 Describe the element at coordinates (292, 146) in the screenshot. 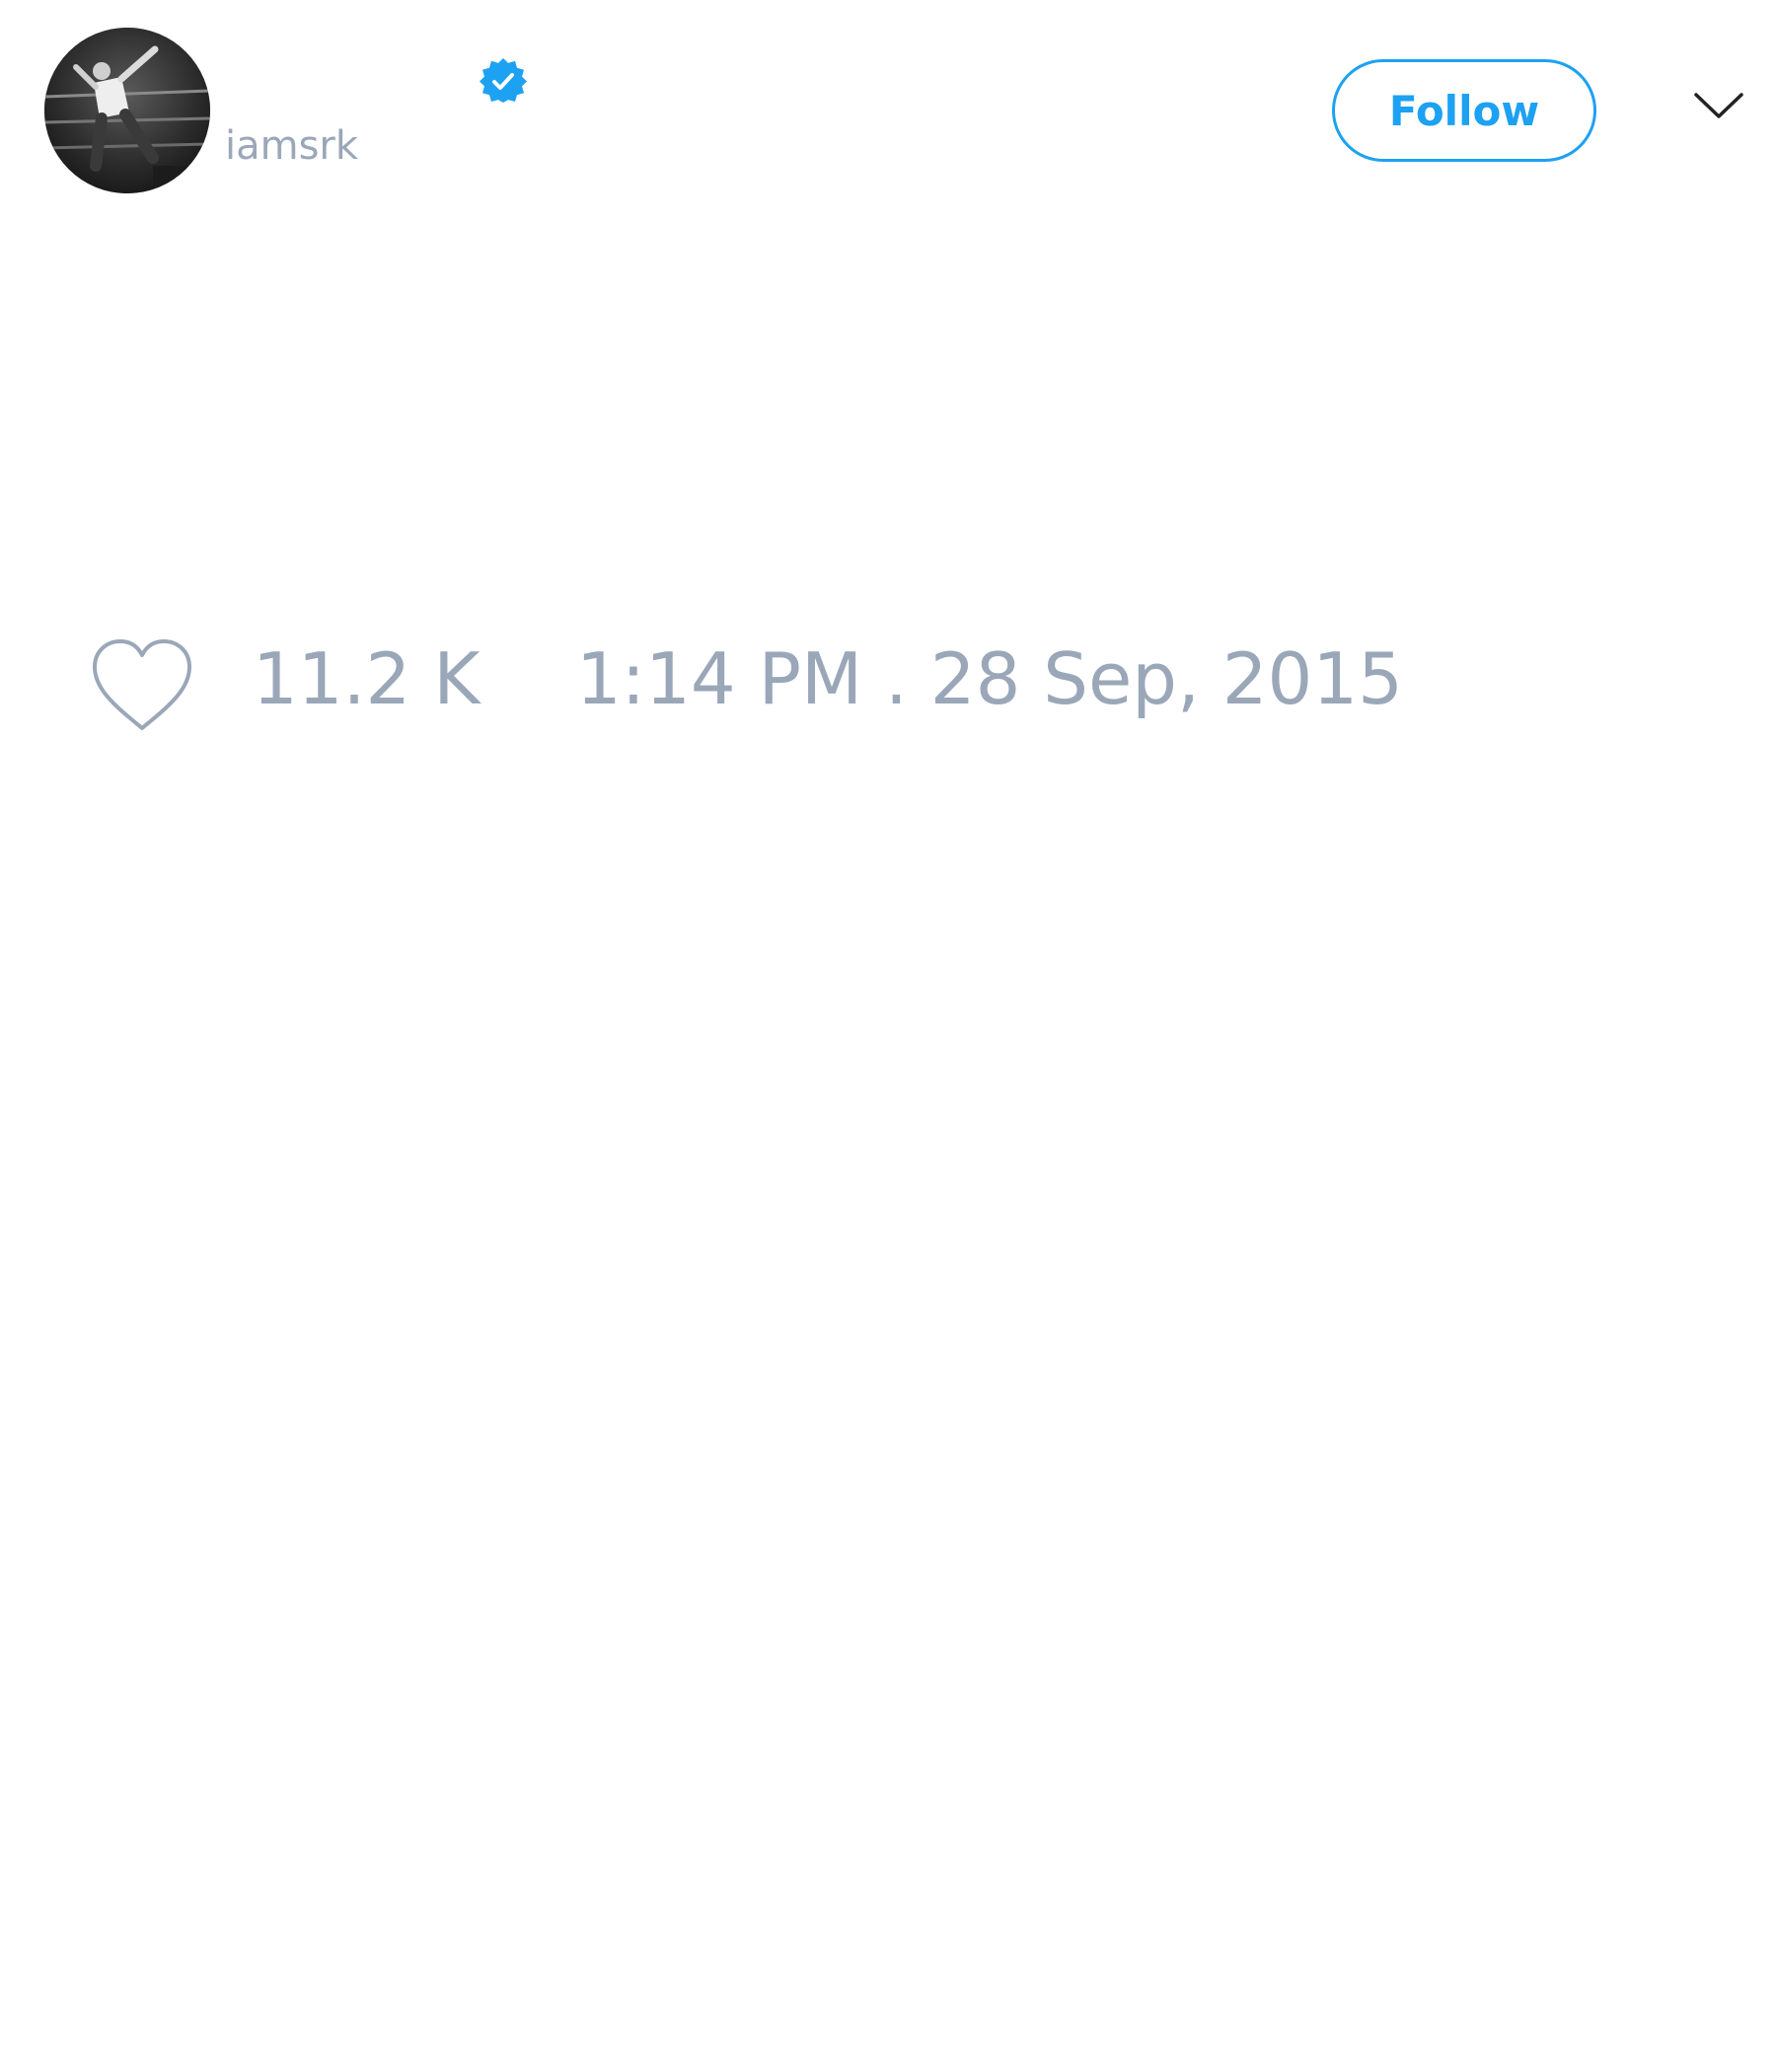

I see `author-handle: iamsrk` at that location.